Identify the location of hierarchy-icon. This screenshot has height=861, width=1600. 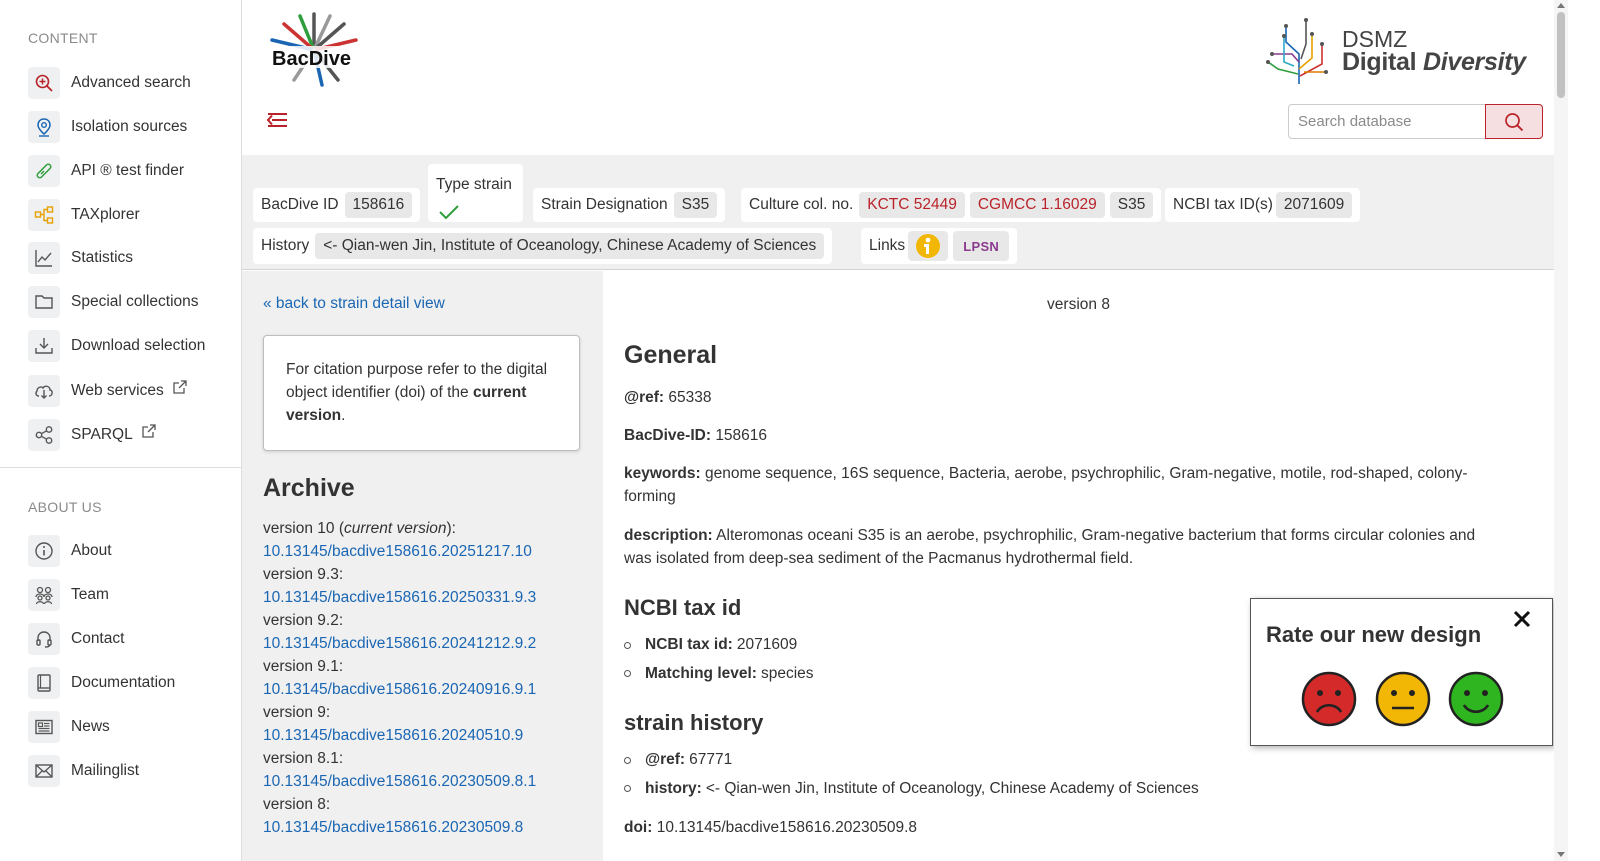
(44, 215).